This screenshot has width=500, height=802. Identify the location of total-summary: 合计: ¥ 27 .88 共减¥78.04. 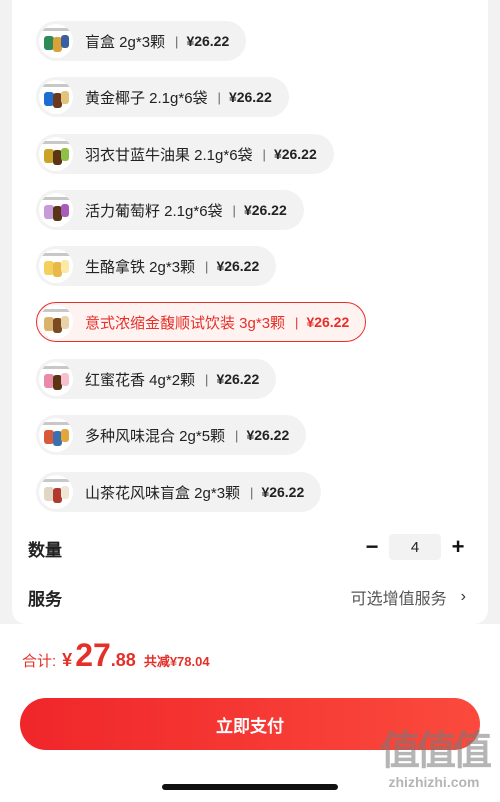
(116, 655).